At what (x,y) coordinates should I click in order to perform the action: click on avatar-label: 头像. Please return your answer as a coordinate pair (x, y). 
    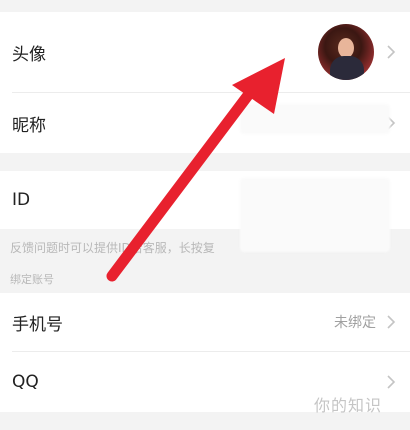
    Looking at the image, I should click on (29, 54).